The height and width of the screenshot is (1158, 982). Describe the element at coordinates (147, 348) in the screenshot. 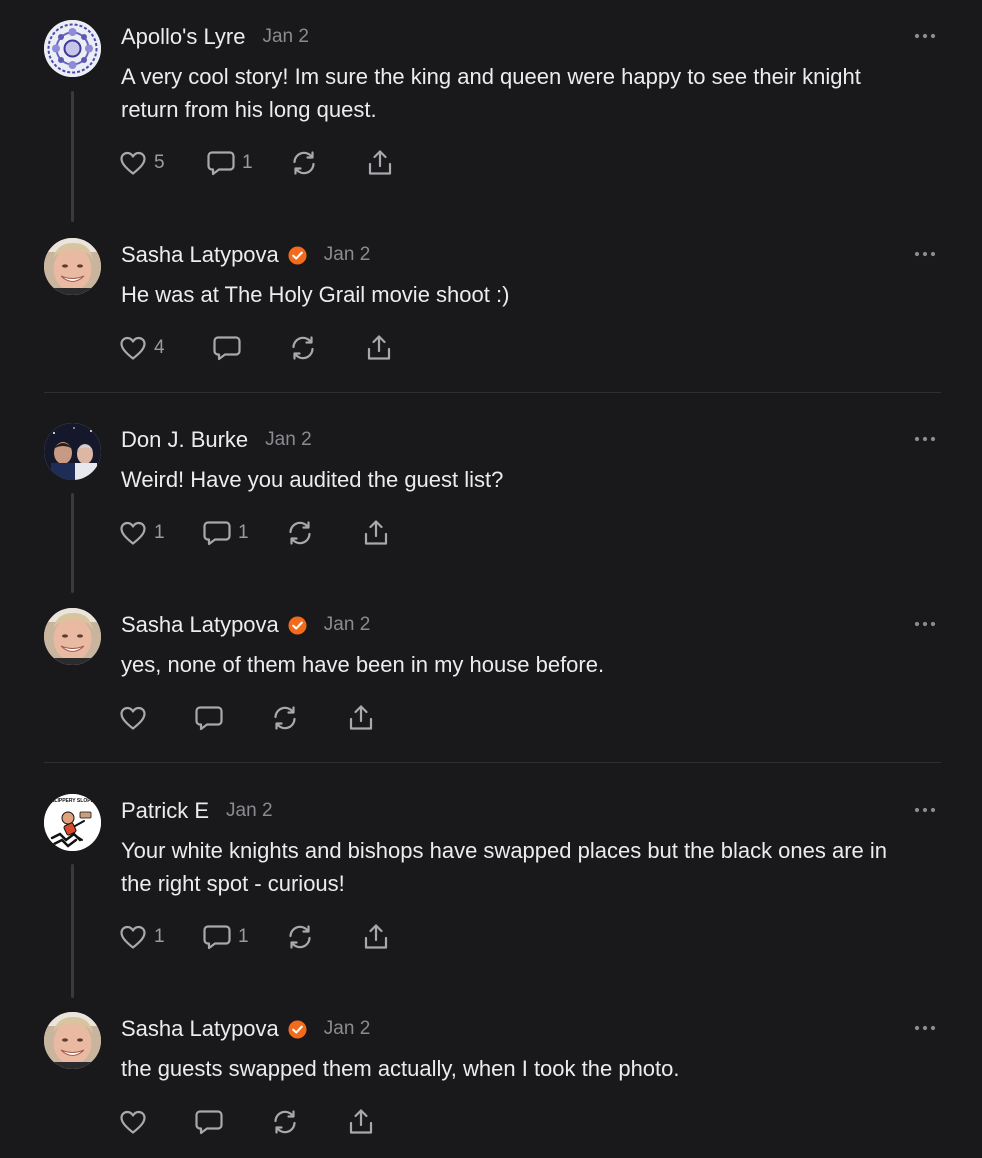

I see `like-button: 4` at that location.